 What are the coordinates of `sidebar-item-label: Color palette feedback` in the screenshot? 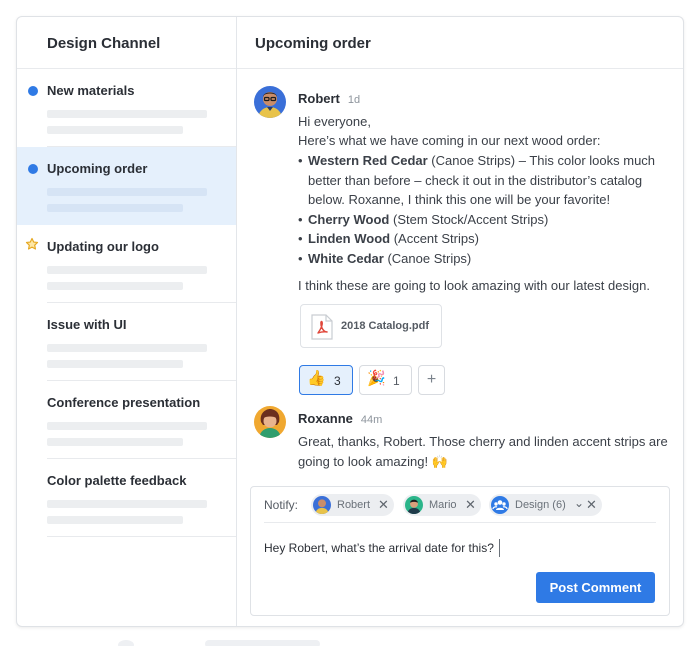 It's located at (117, 480).